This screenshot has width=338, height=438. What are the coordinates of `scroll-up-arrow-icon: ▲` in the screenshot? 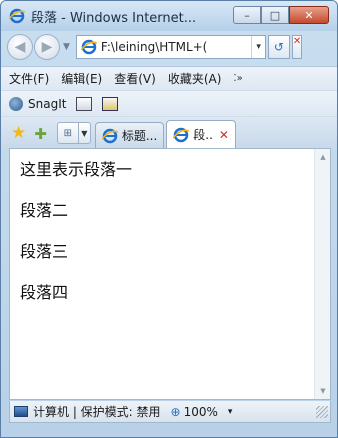 It's located at (322, 157).